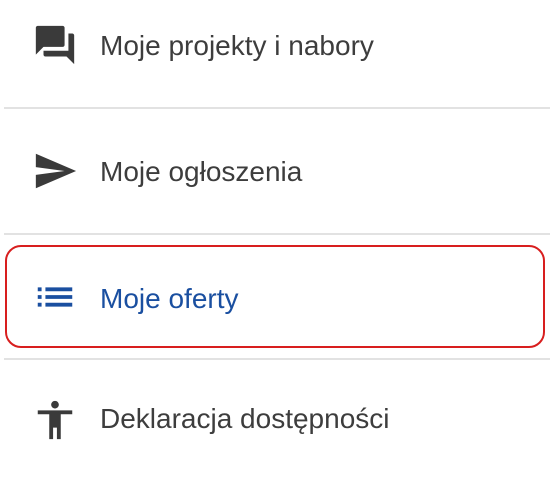 This screenshot has width=552, height=479. What do you see at coordinates (55, 297) in the screenshot?
I see `list-icon` at bounding box center [55, 297].